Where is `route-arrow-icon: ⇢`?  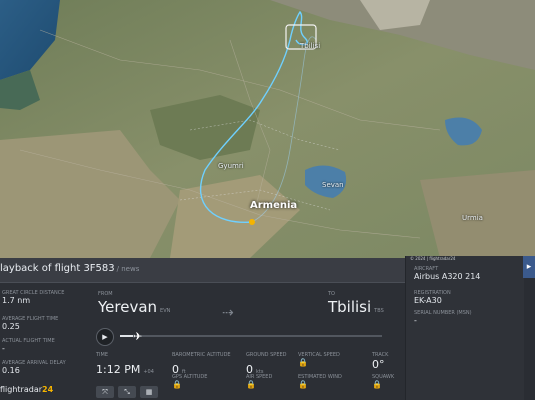
route-arrow-icon: ⇢ is located at coordinates (228, 313).